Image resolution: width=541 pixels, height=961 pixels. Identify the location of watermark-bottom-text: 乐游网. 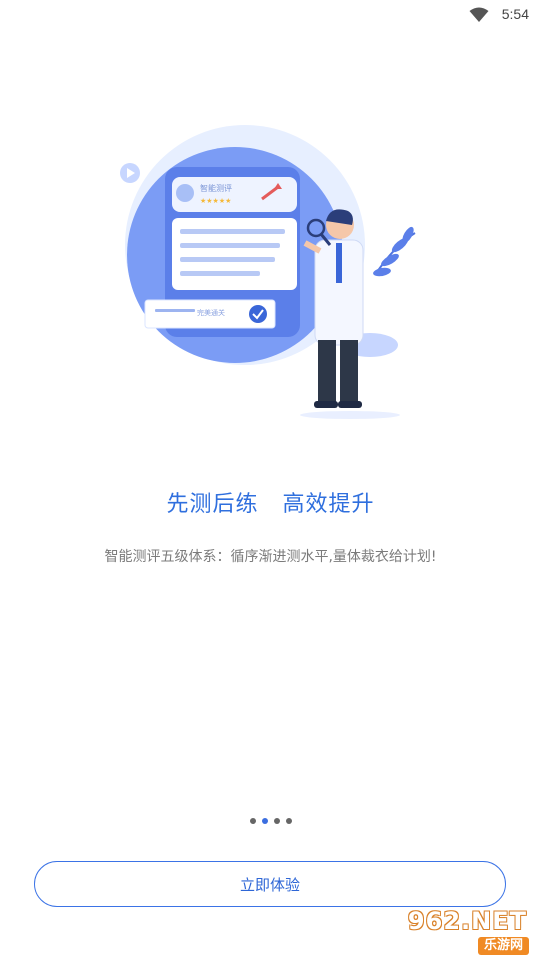
(503, 946).